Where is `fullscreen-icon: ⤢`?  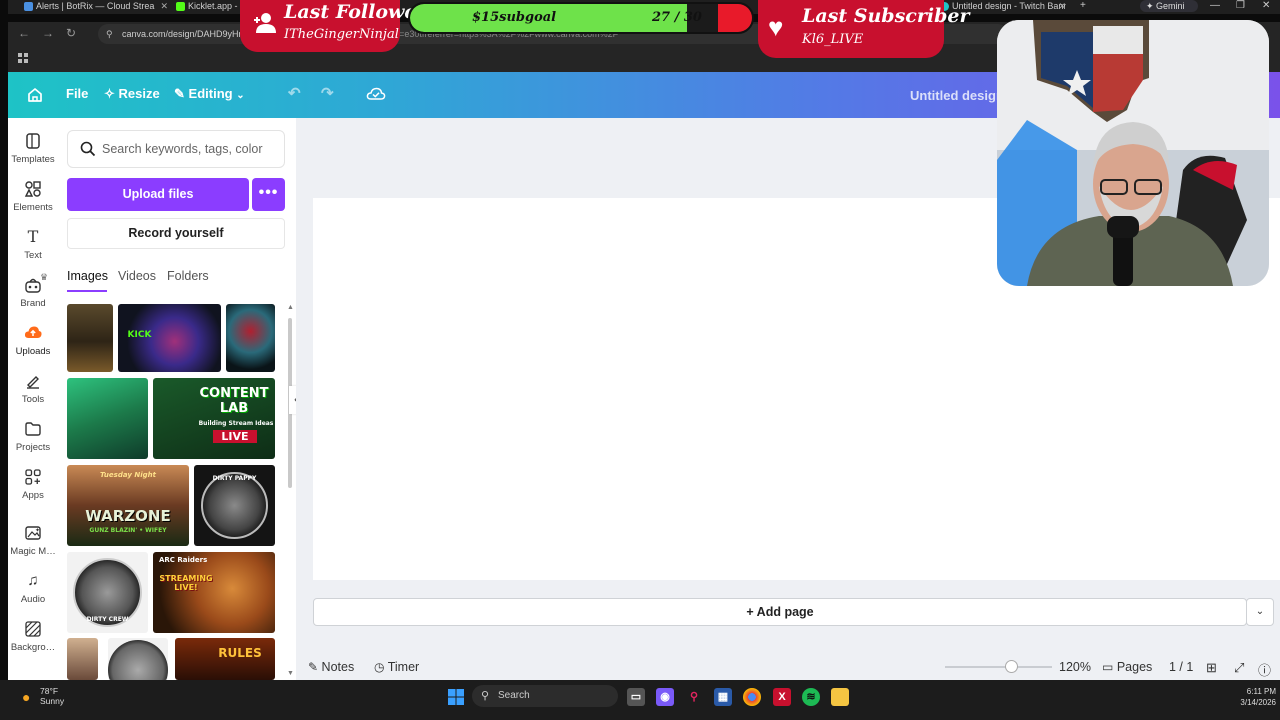 fullscreen-icon: ⤢ is located at coordinates (1239, 668).